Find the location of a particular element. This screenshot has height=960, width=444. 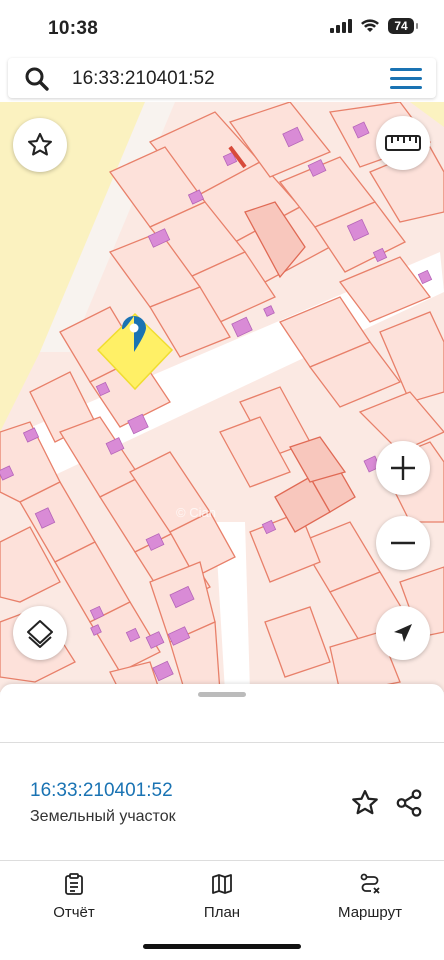

search-bar: 16:33:210401:52 is located at coordinates (222, 78).